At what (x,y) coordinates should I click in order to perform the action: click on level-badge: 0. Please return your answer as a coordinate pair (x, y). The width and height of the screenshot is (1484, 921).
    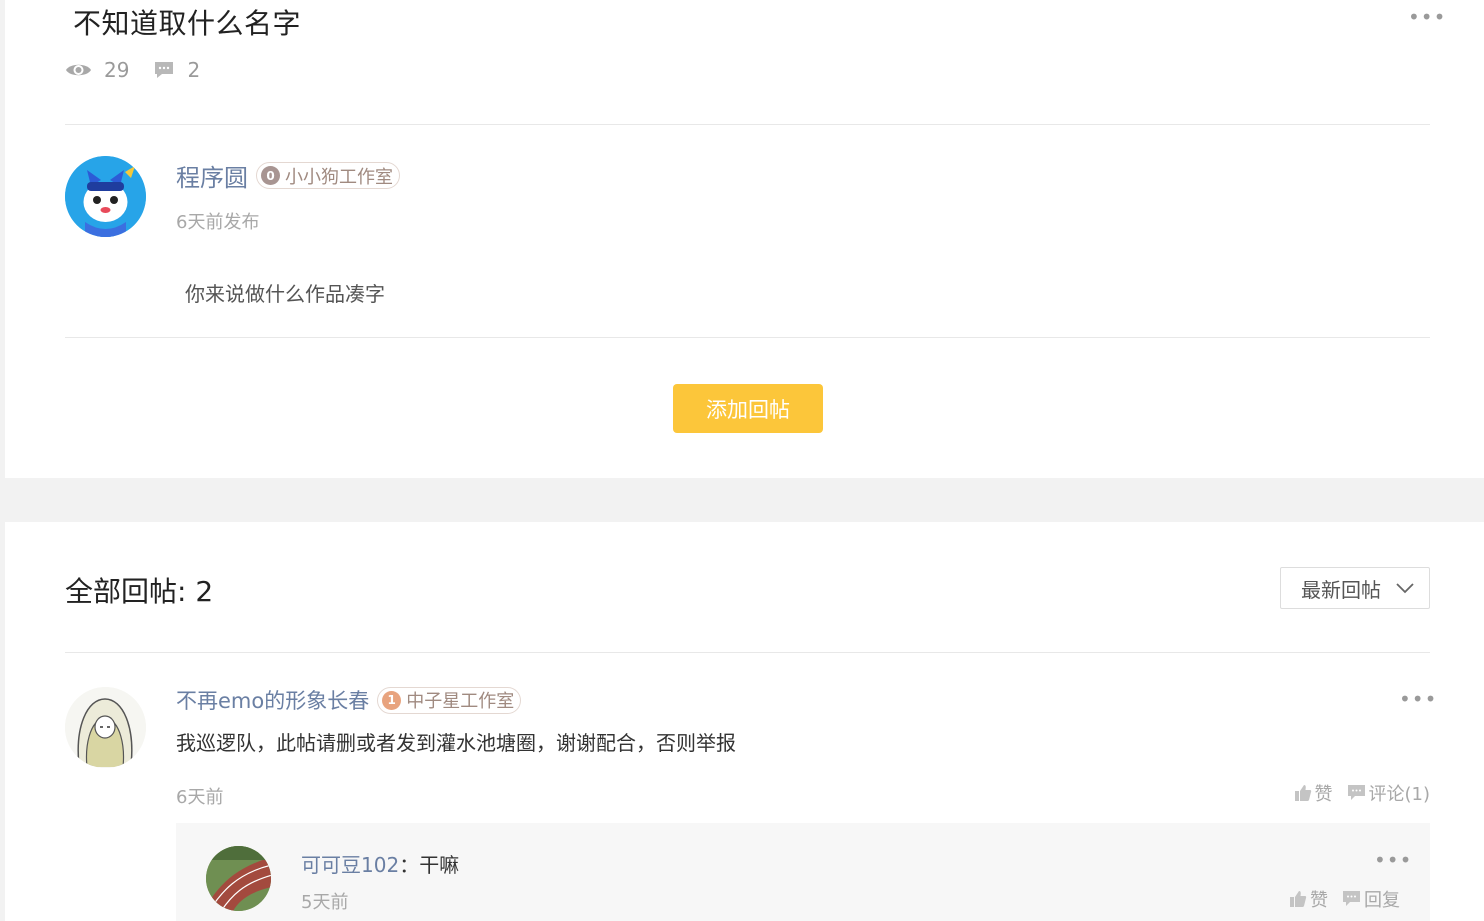
    Looking at the image, I should click on (270, 175).